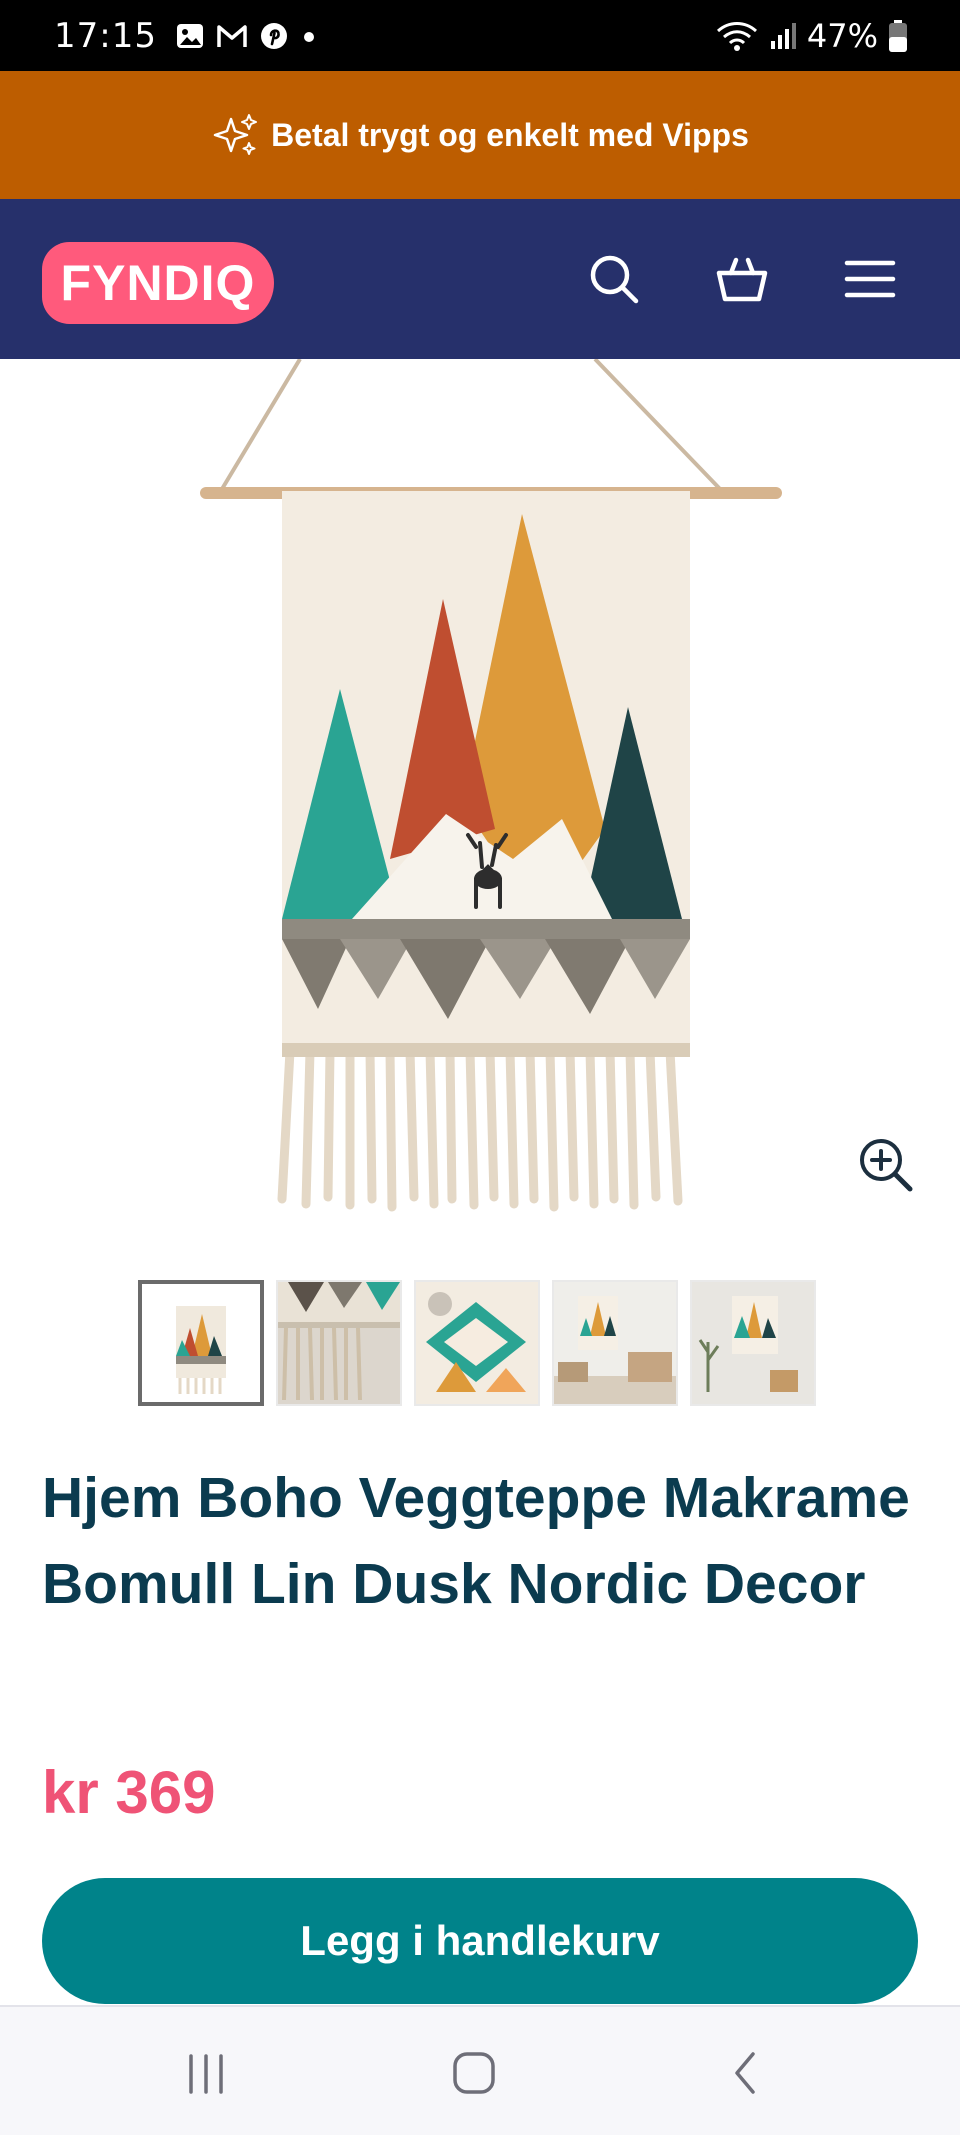 The image size is (960, 2135). I want to click on basket-icon, so click(742, 279).